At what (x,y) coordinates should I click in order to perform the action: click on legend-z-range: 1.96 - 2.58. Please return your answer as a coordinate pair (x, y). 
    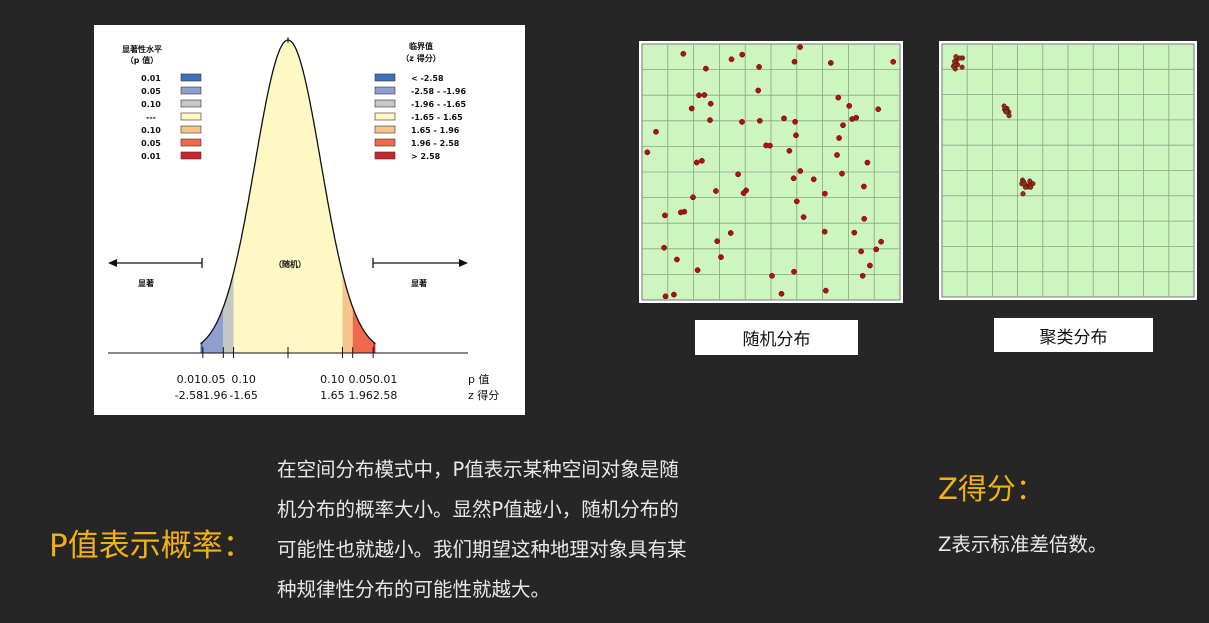
    Looking at the image, I should click on (435, 143).